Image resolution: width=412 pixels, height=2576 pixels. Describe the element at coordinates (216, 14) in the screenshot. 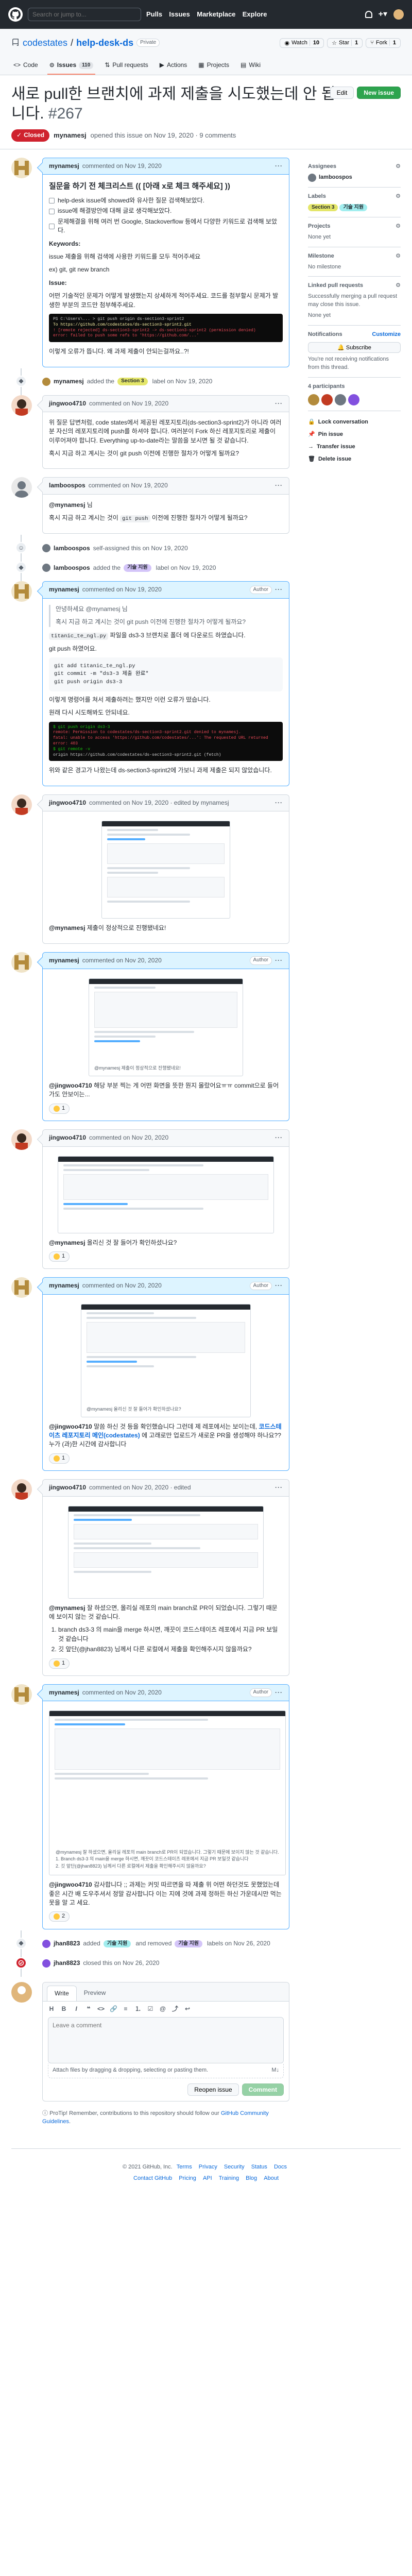

I see `nav-marketplace: Marketplace` at that location.